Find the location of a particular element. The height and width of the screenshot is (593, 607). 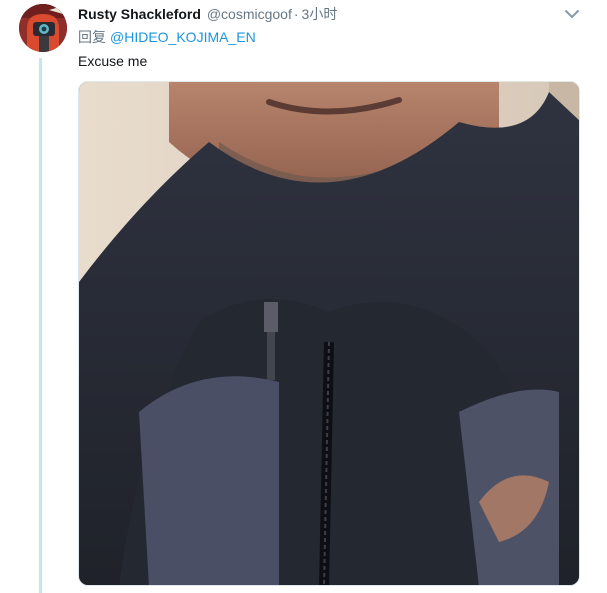

chevron-down-icon is located at coordinates (572, 14).